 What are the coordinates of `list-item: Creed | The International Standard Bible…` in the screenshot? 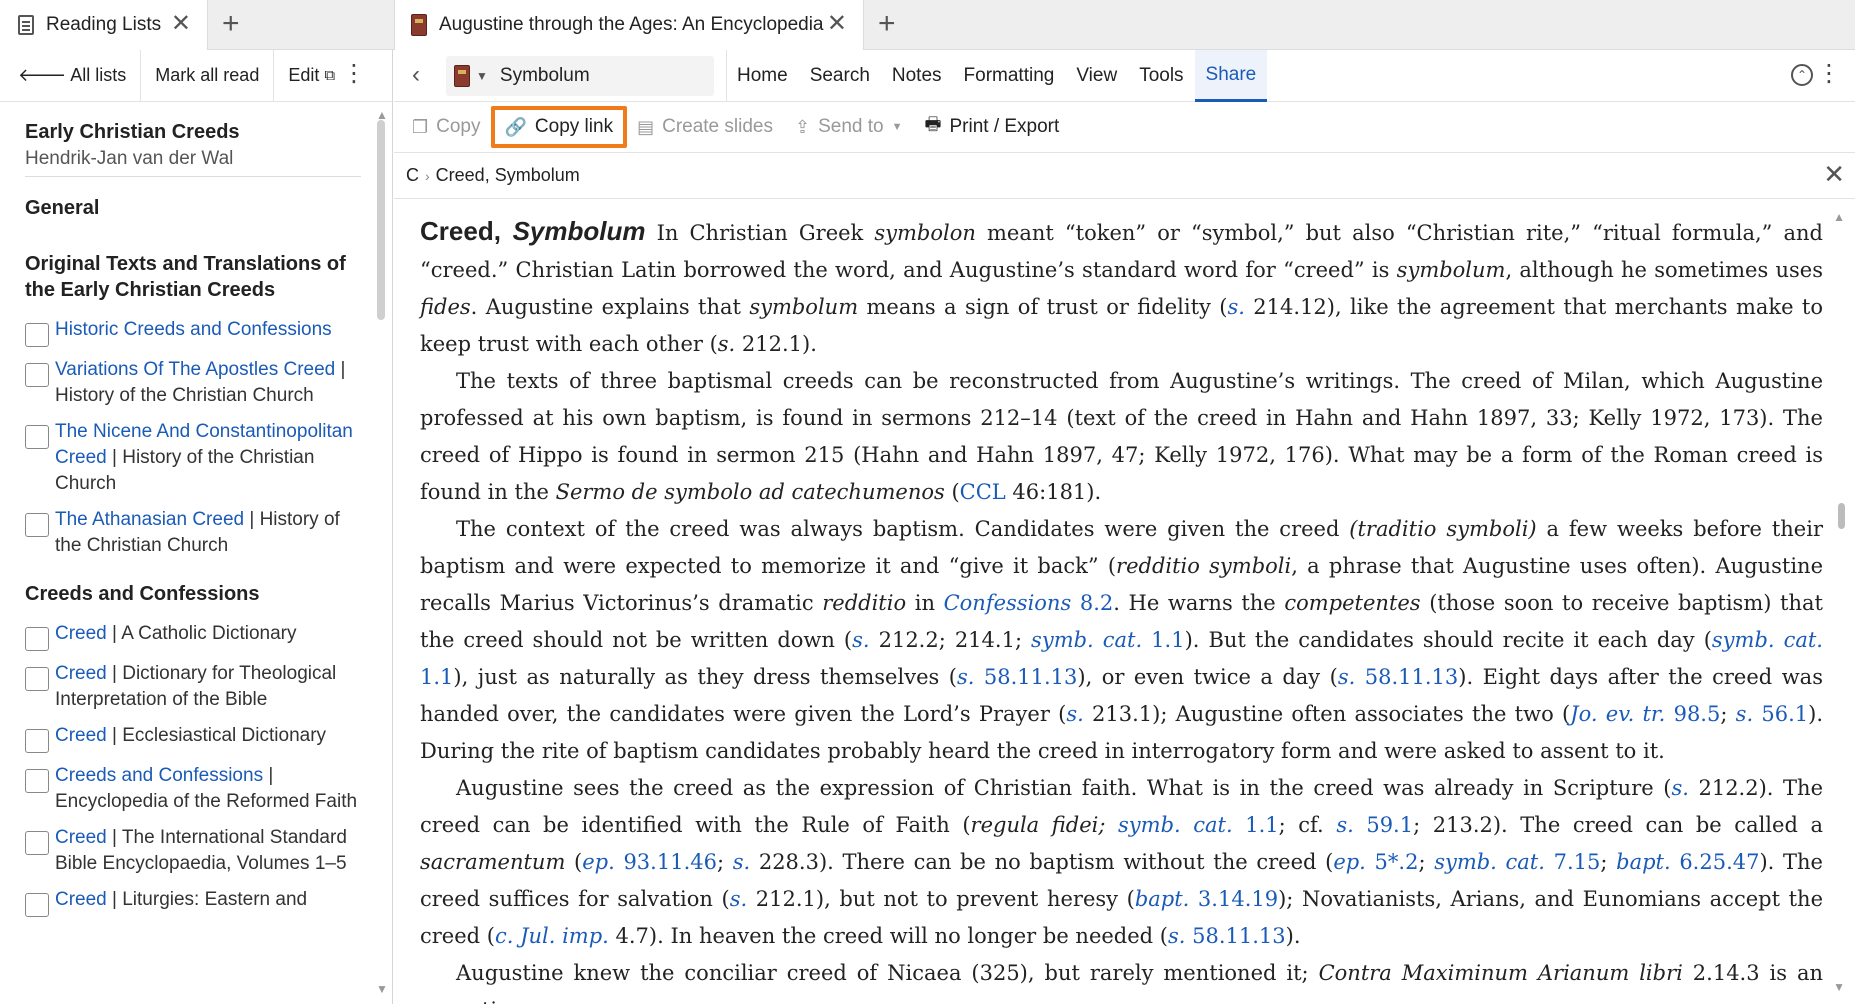 It's located at (195, 851).